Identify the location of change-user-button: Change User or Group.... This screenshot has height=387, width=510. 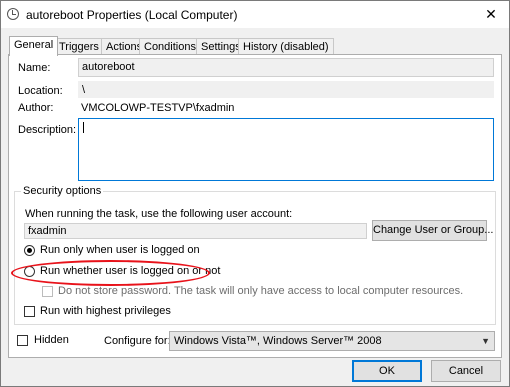
(432, 230).